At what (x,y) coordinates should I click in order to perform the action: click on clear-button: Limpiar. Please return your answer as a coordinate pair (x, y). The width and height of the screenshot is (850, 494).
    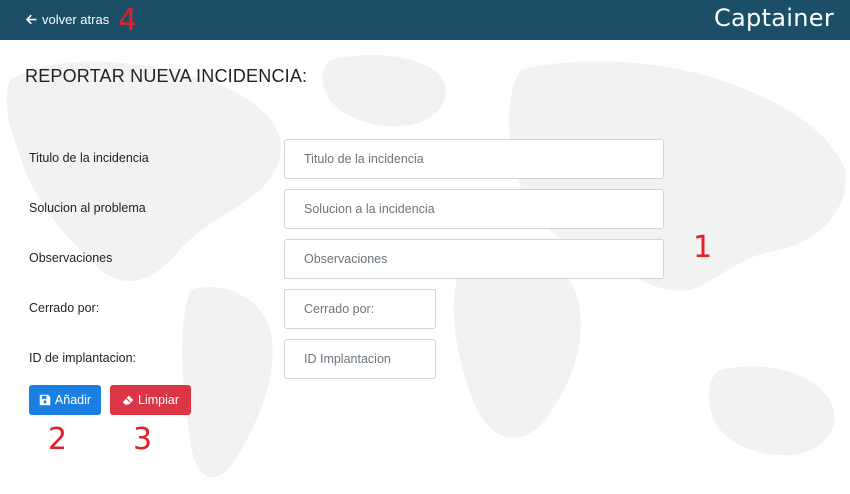
    Looking at the image, I should click on (150, 400).